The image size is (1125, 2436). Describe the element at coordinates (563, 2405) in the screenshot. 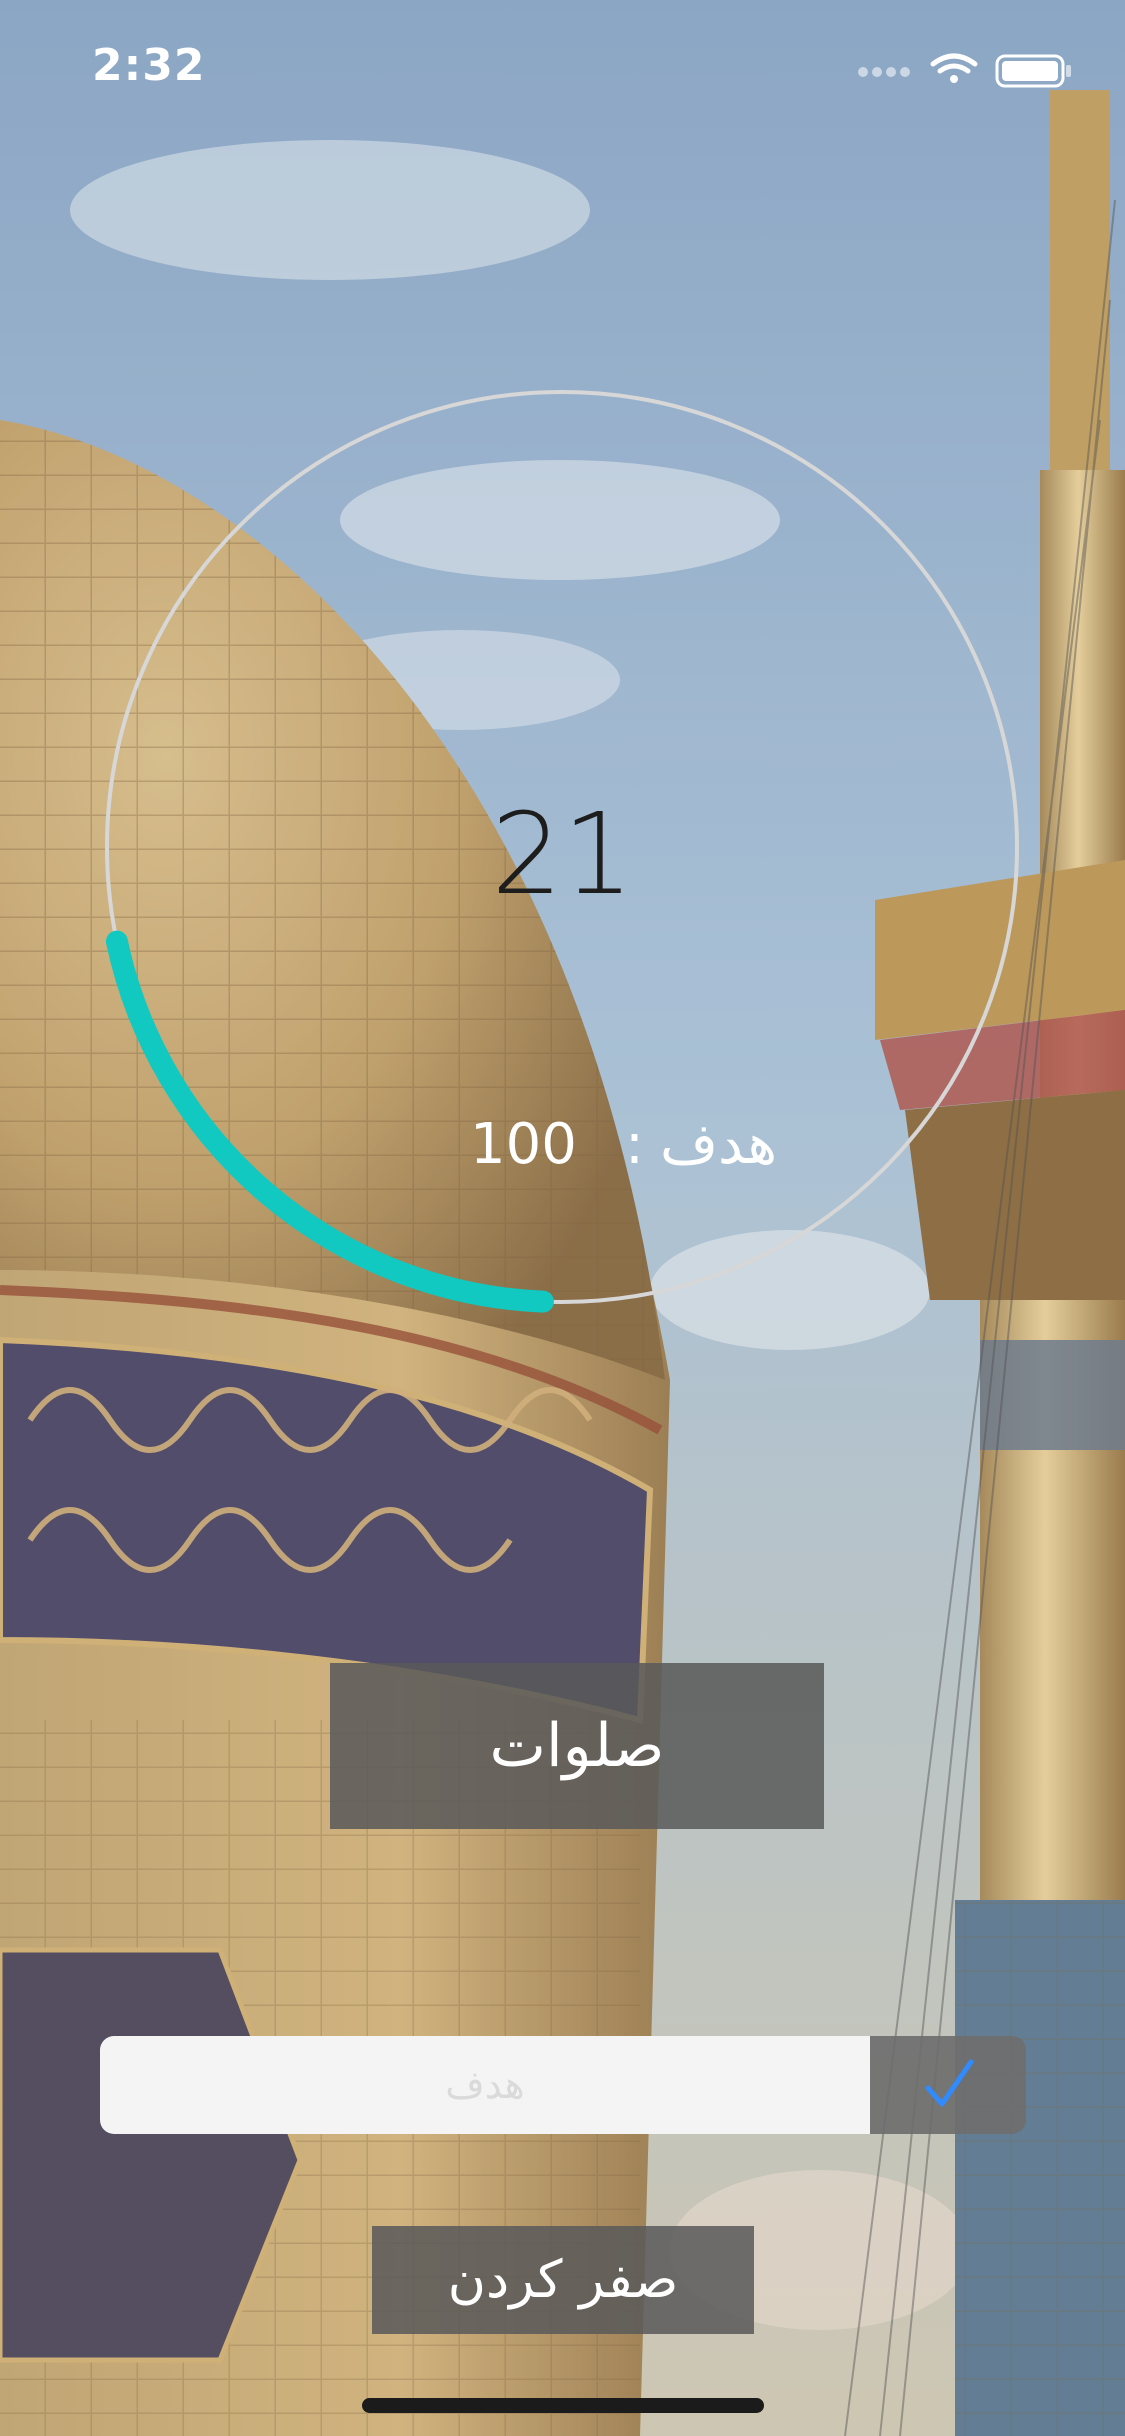

I see `home-indicator` at that location.